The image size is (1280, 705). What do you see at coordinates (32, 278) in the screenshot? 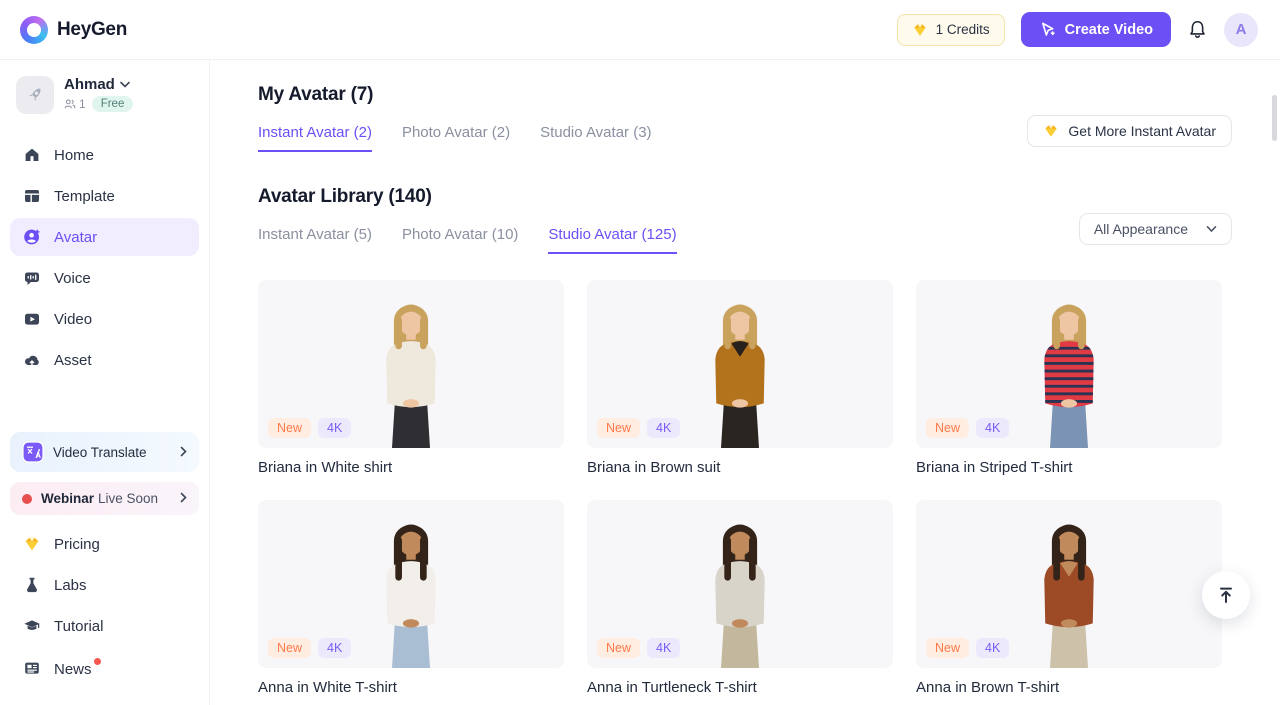
I see `voice-icon` at bounding box center [32, 278].